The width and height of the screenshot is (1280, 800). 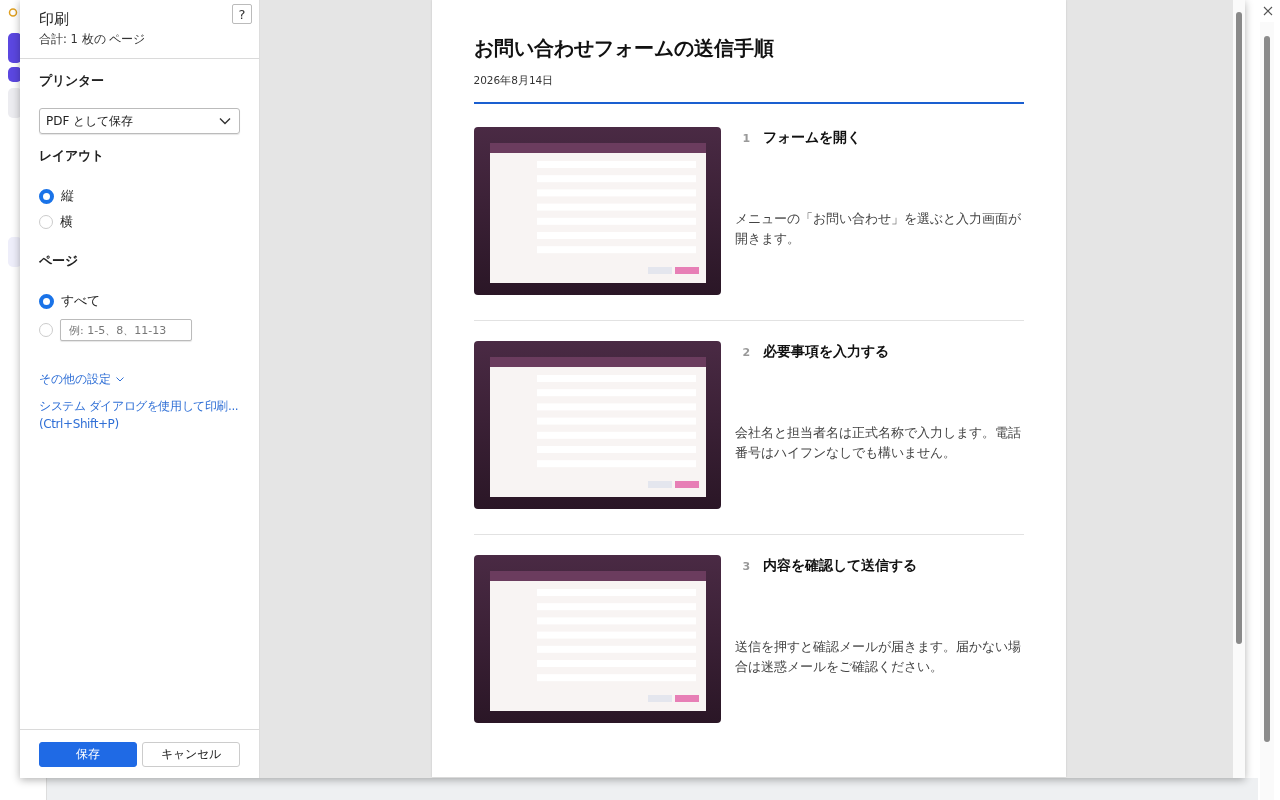 What do you see at coordinates (75, 379) in the screenshot?
I see `more-settings-link: その他の設定` at bounding box center [75, 379].